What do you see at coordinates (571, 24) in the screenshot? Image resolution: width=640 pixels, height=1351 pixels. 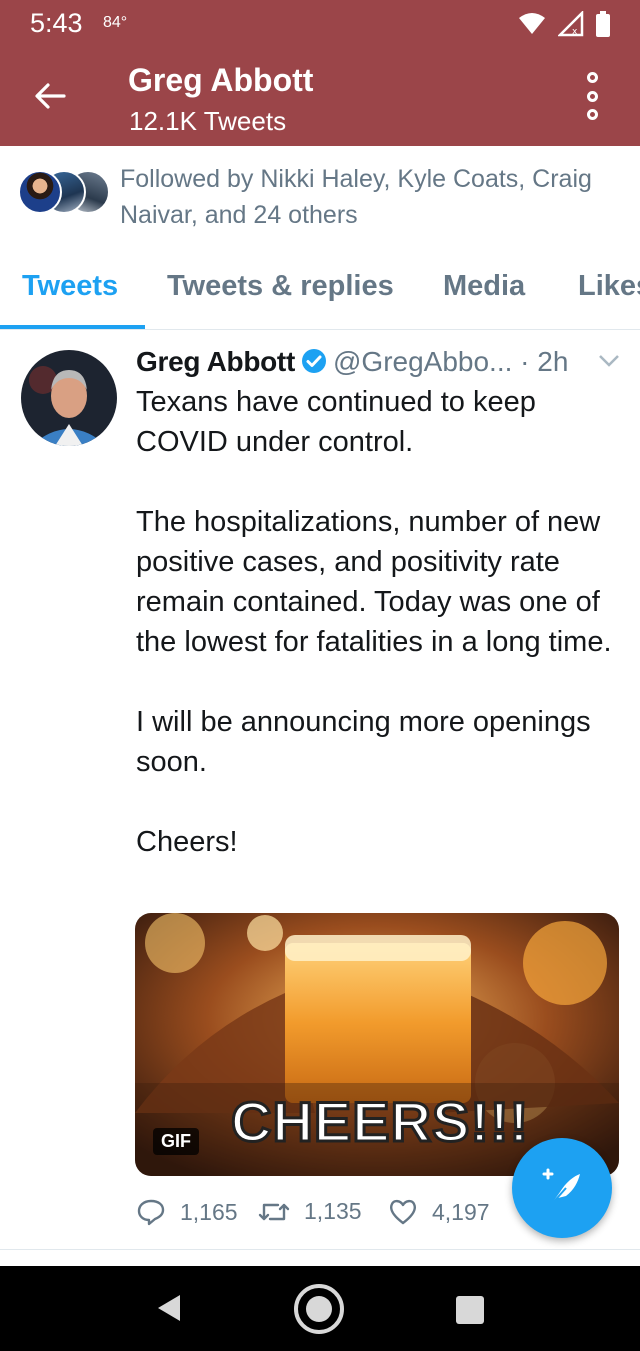 I see `signal-icon: x` at bounding box center [571, 24].